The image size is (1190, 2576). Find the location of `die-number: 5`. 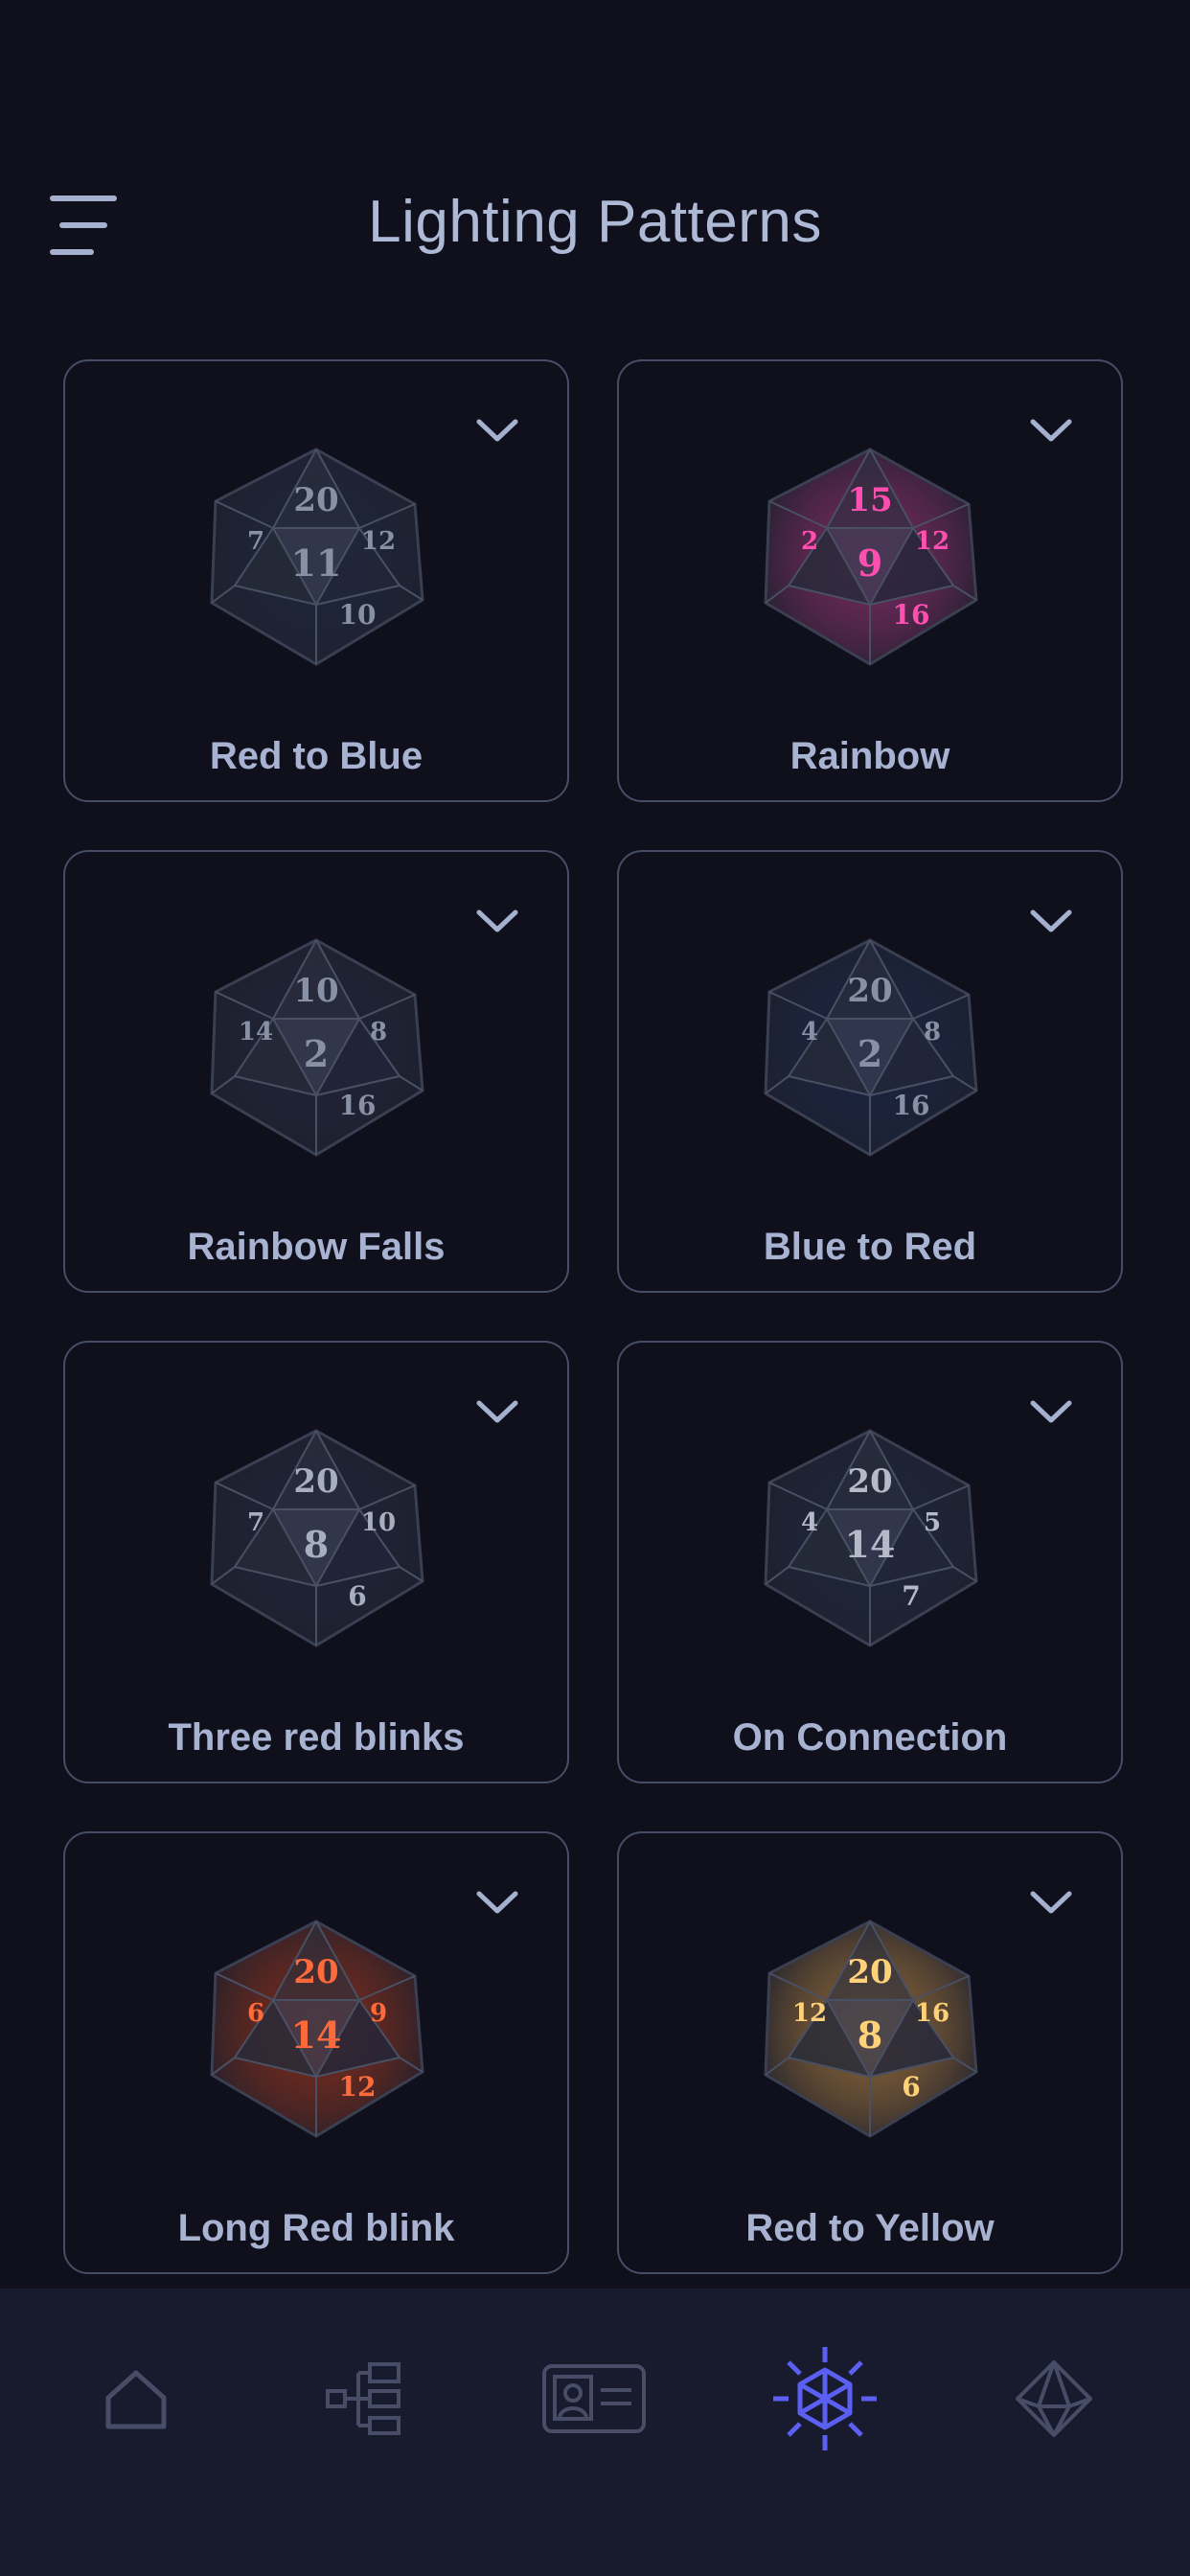

die-number: 5 is located at coordinates (933, 1522).